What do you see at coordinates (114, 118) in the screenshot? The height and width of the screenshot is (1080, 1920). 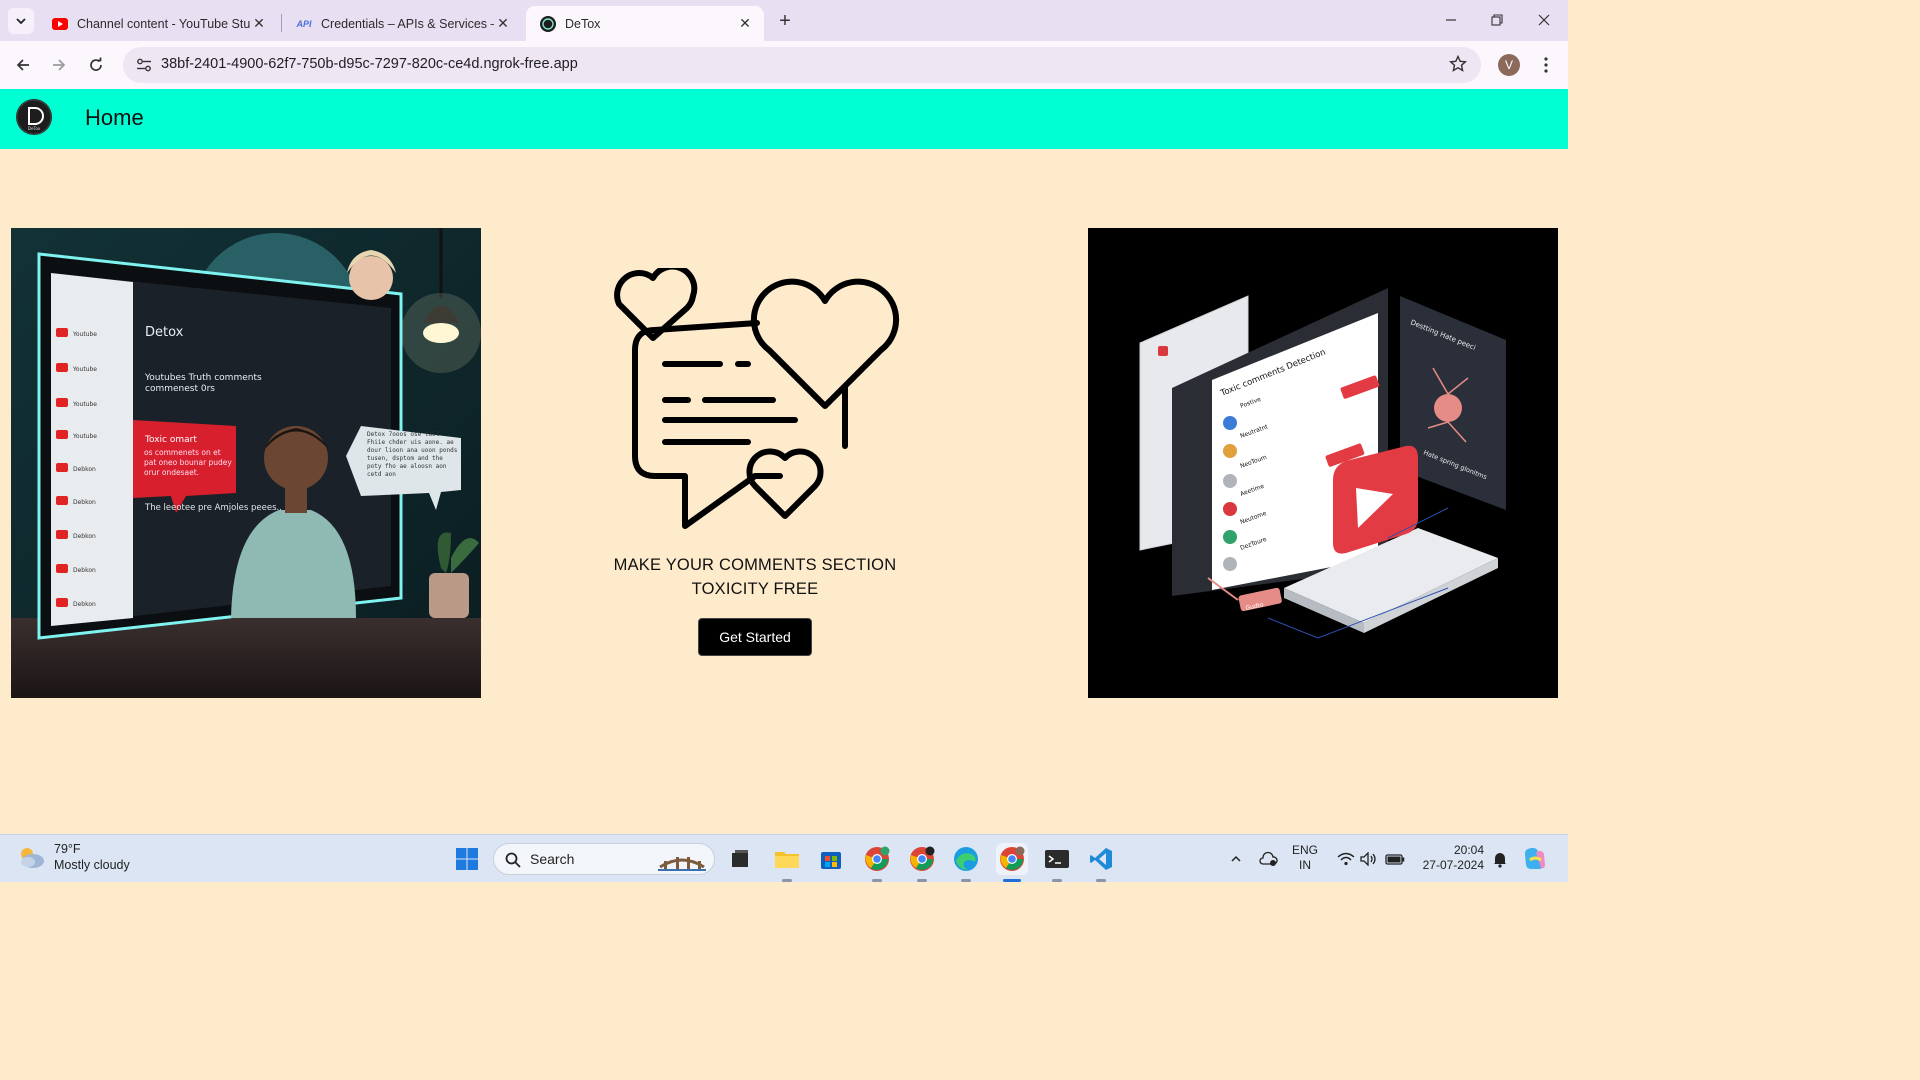 I see `nav-home-link: Home` at bounding box center [114, 118].